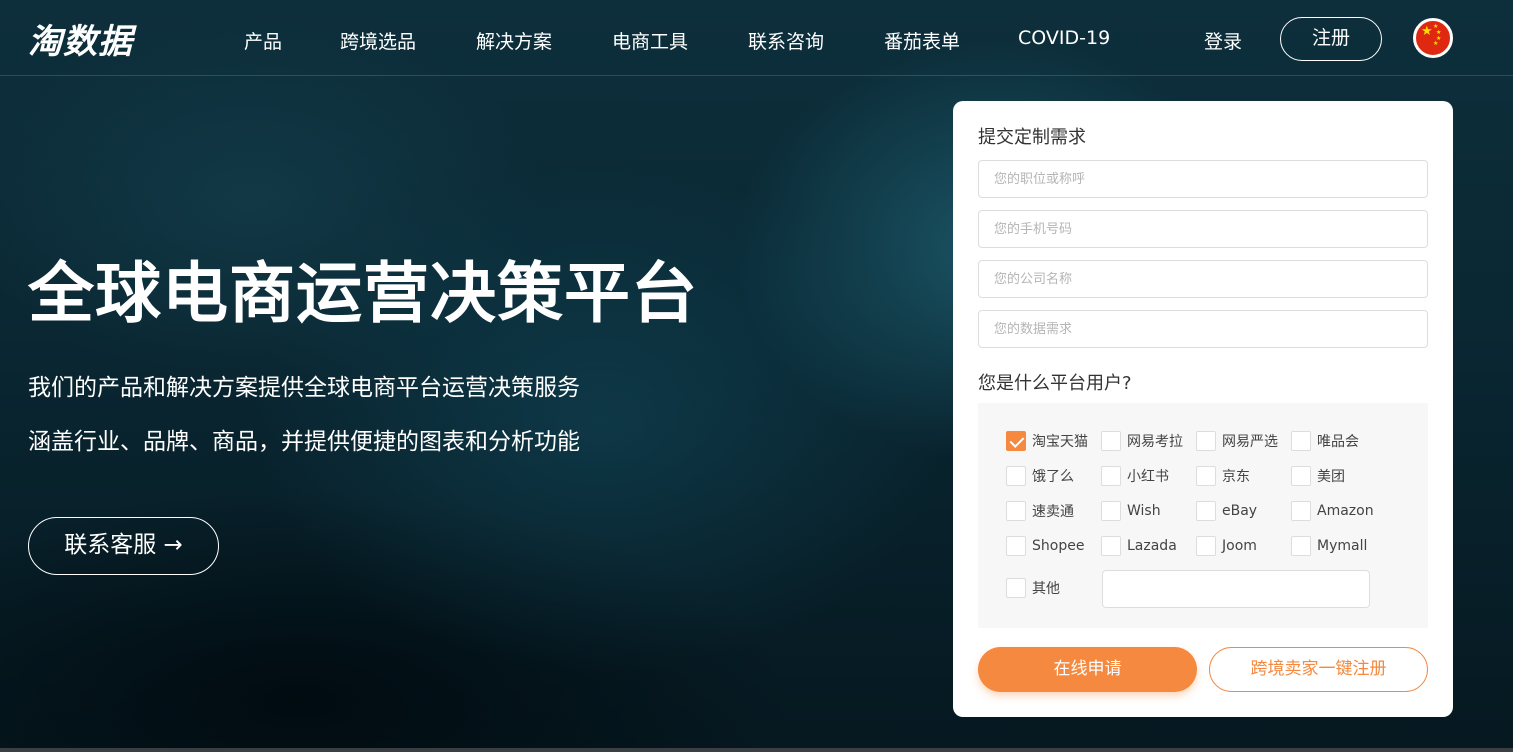 Image resolution: width=1513 pixels, height=752 pixels. I want to click on nav-item-solutions: 解决方案, so click(514, 40).